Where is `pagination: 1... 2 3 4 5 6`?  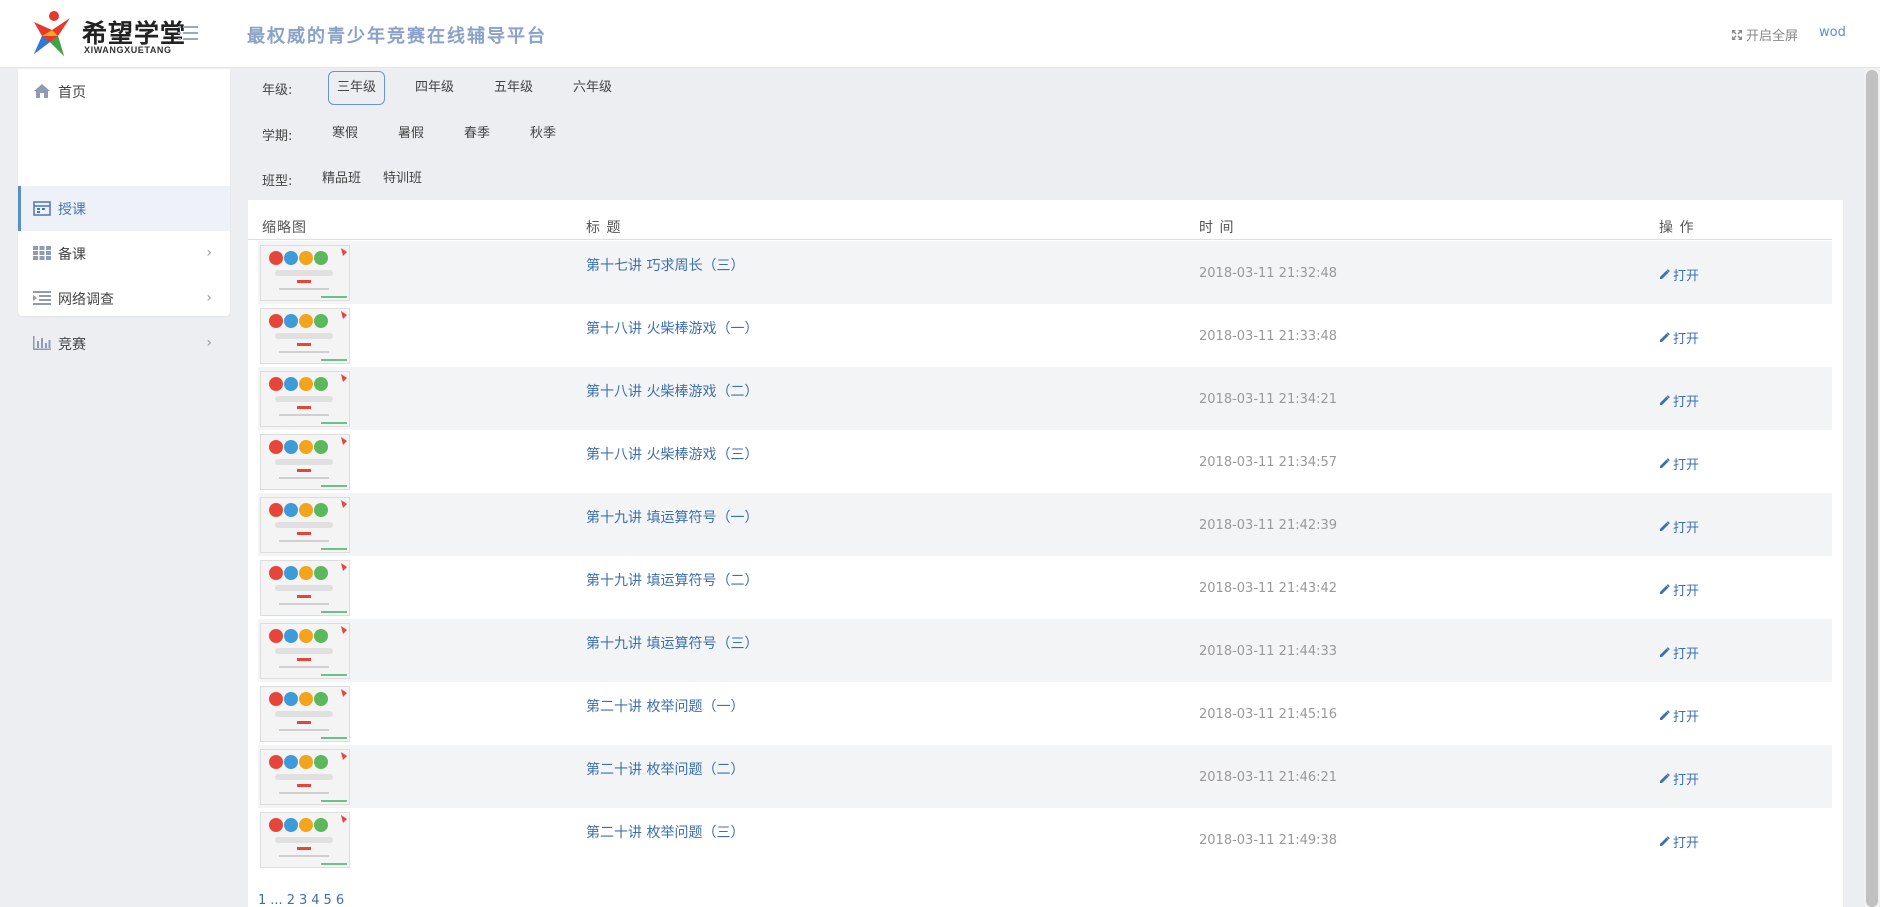
pagination: 1... 2 3 4 5 6 is located at coordinates (301, 900).